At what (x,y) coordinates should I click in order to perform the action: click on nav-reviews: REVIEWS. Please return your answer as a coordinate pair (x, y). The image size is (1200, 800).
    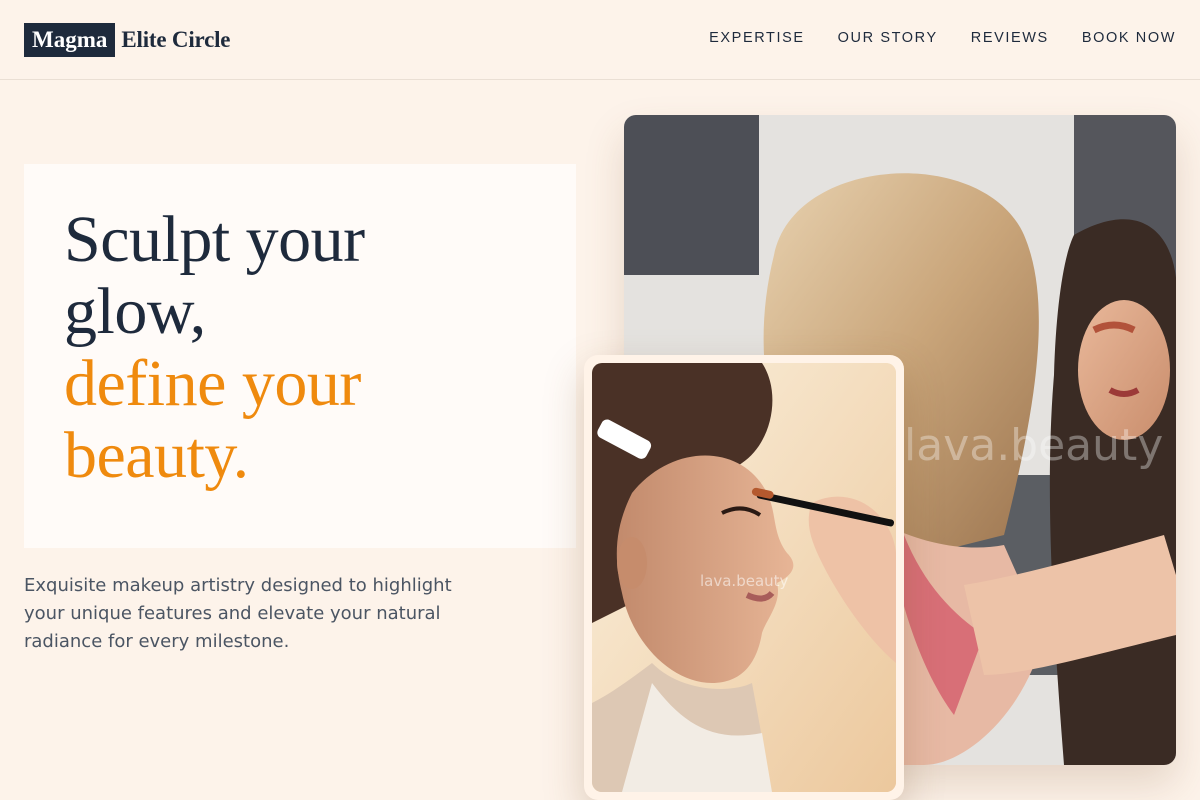
    Looking at the image, I should click on (1010, 38).